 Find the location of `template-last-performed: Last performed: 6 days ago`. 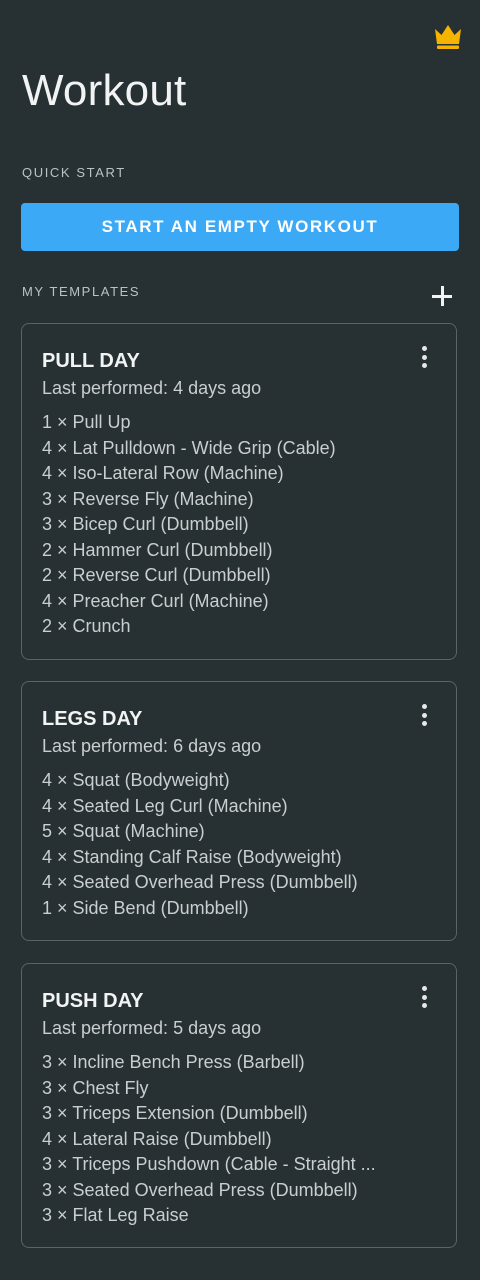

template-last-performed: Last performed: 6 days ago is located at coordinates (152, 746).